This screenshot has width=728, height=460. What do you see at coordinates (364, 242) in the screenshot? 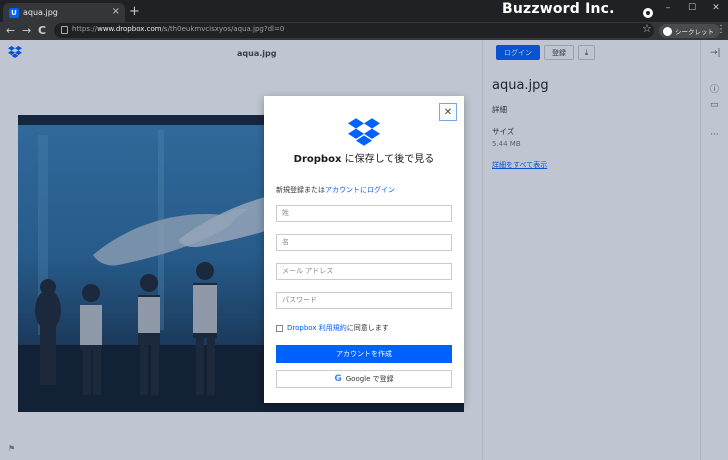
I see `first-name-field: 名` at bounding box center [364, 242].